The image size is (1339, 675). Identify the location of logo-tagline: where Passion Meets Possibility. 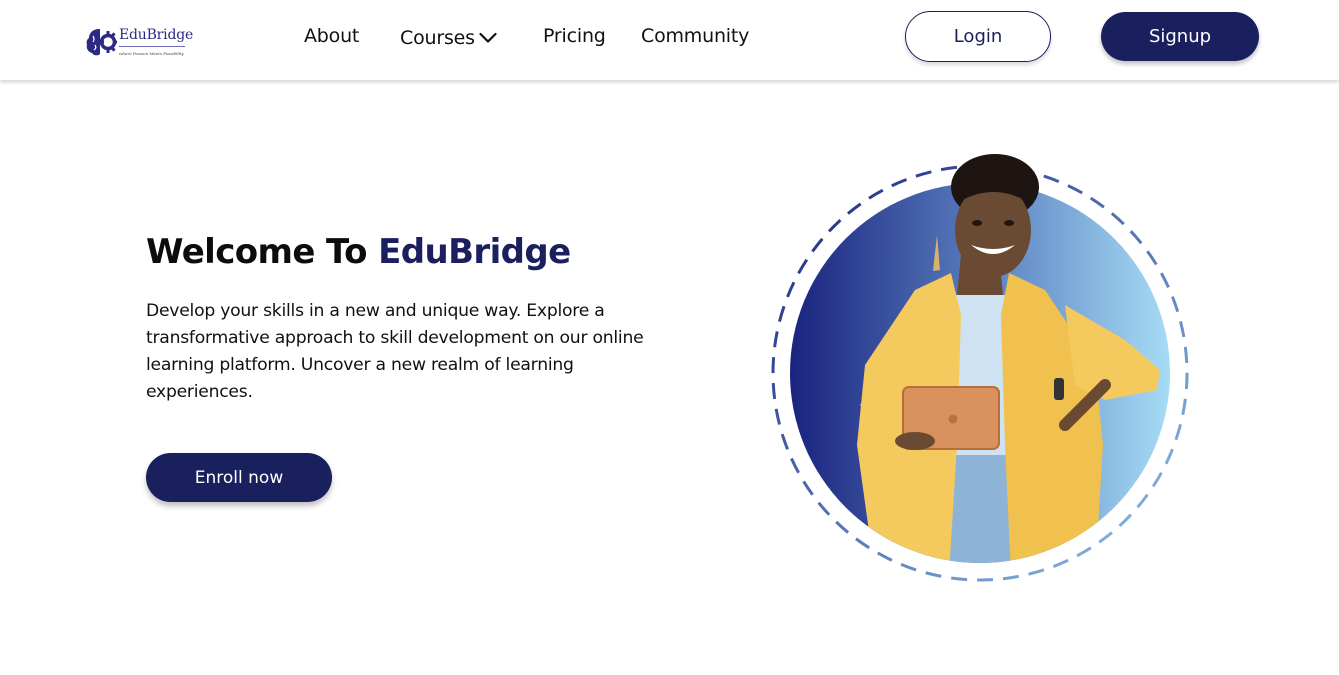
(151, 53).